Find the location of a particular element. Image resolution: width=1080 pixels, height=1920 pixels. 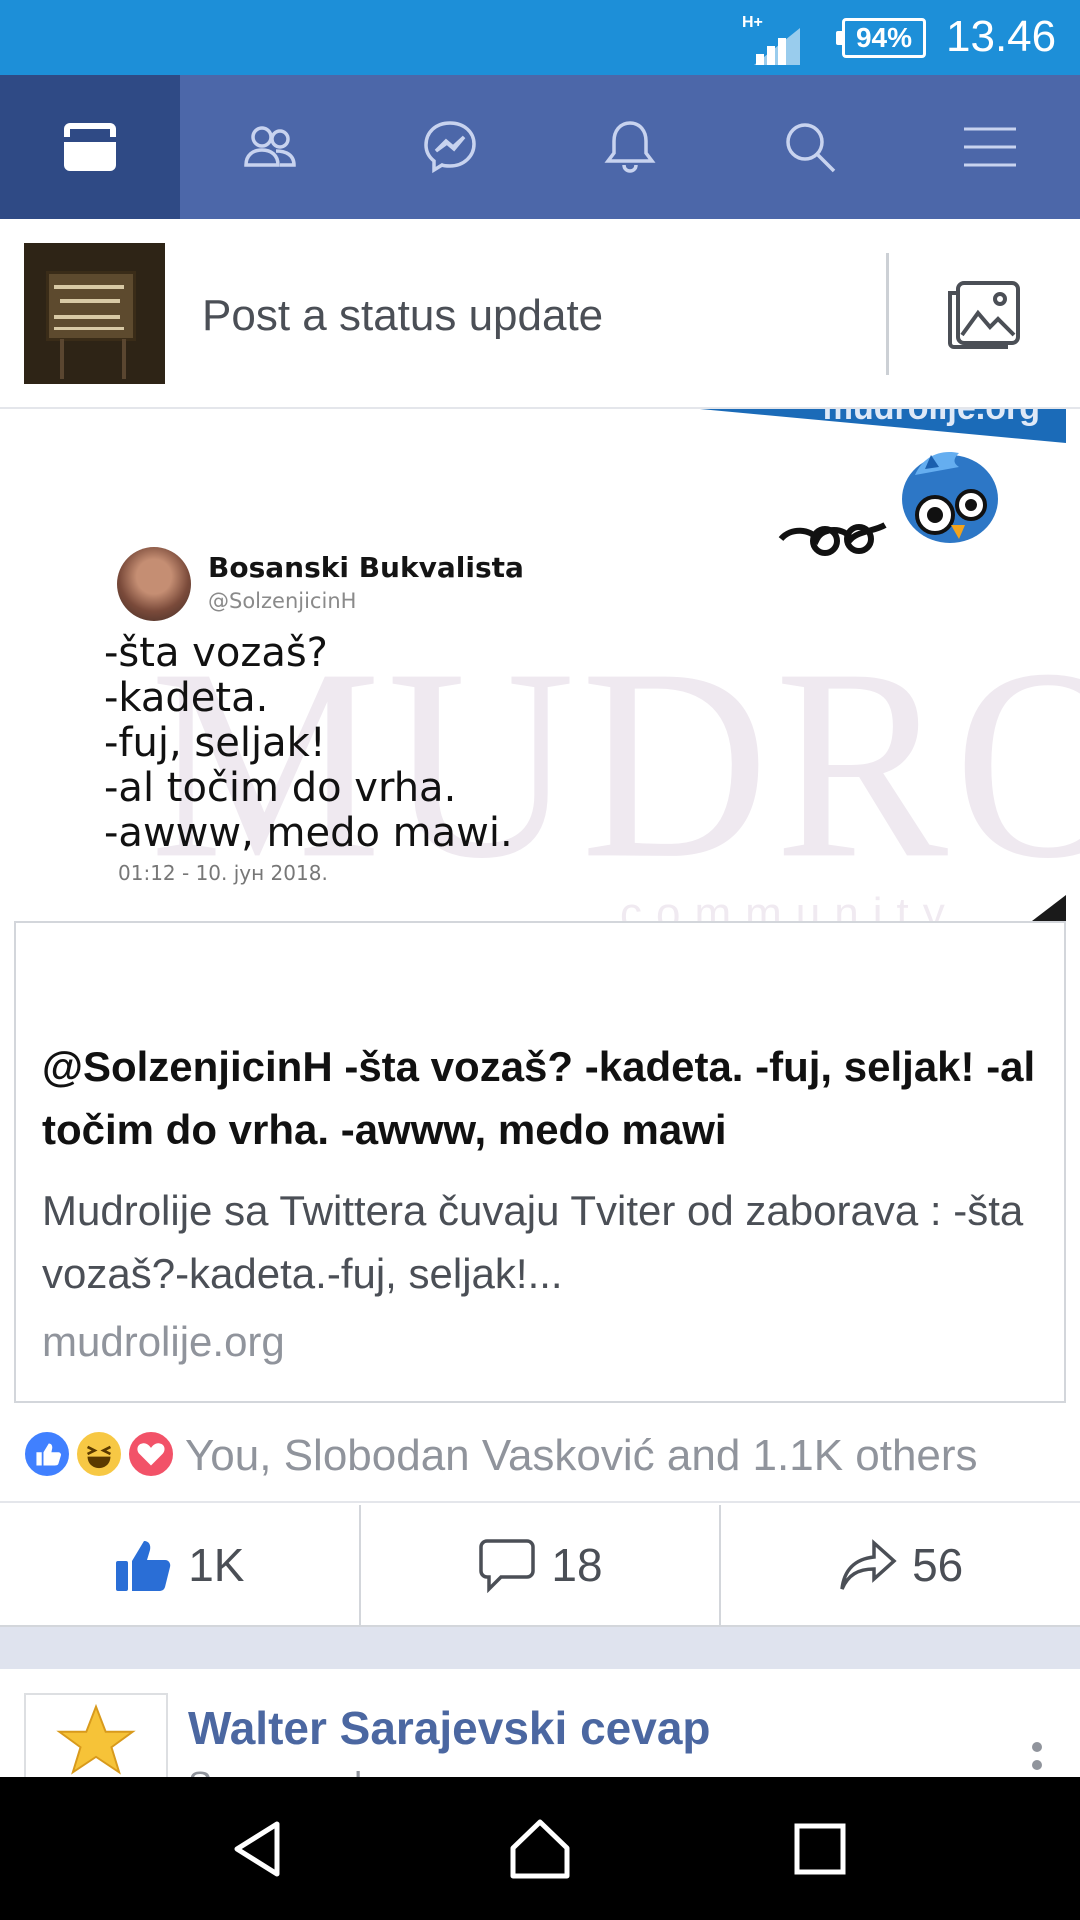

search-icon is located at coordinates (811, 148).